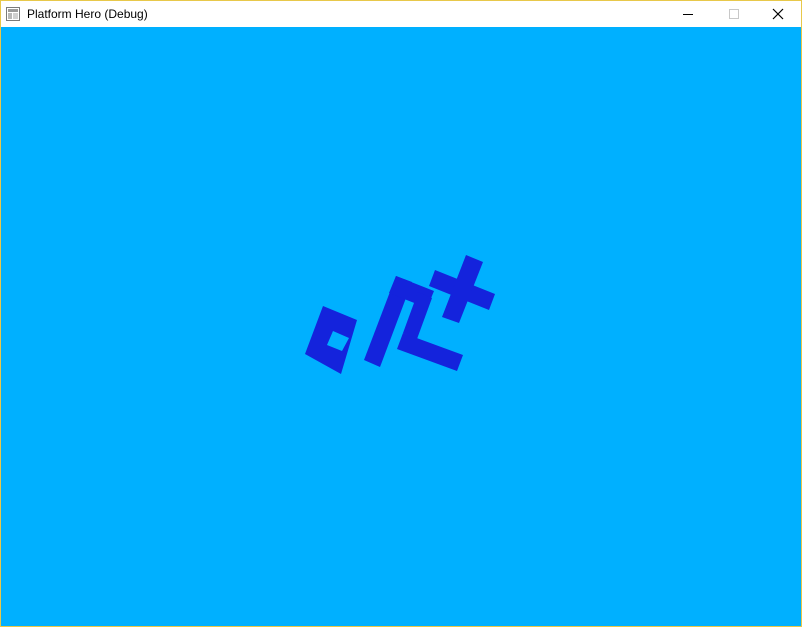  What do you see at coordinates (13, 14) in the screenshot?
I see `window-app-icon` at bounding box center [13, 14].